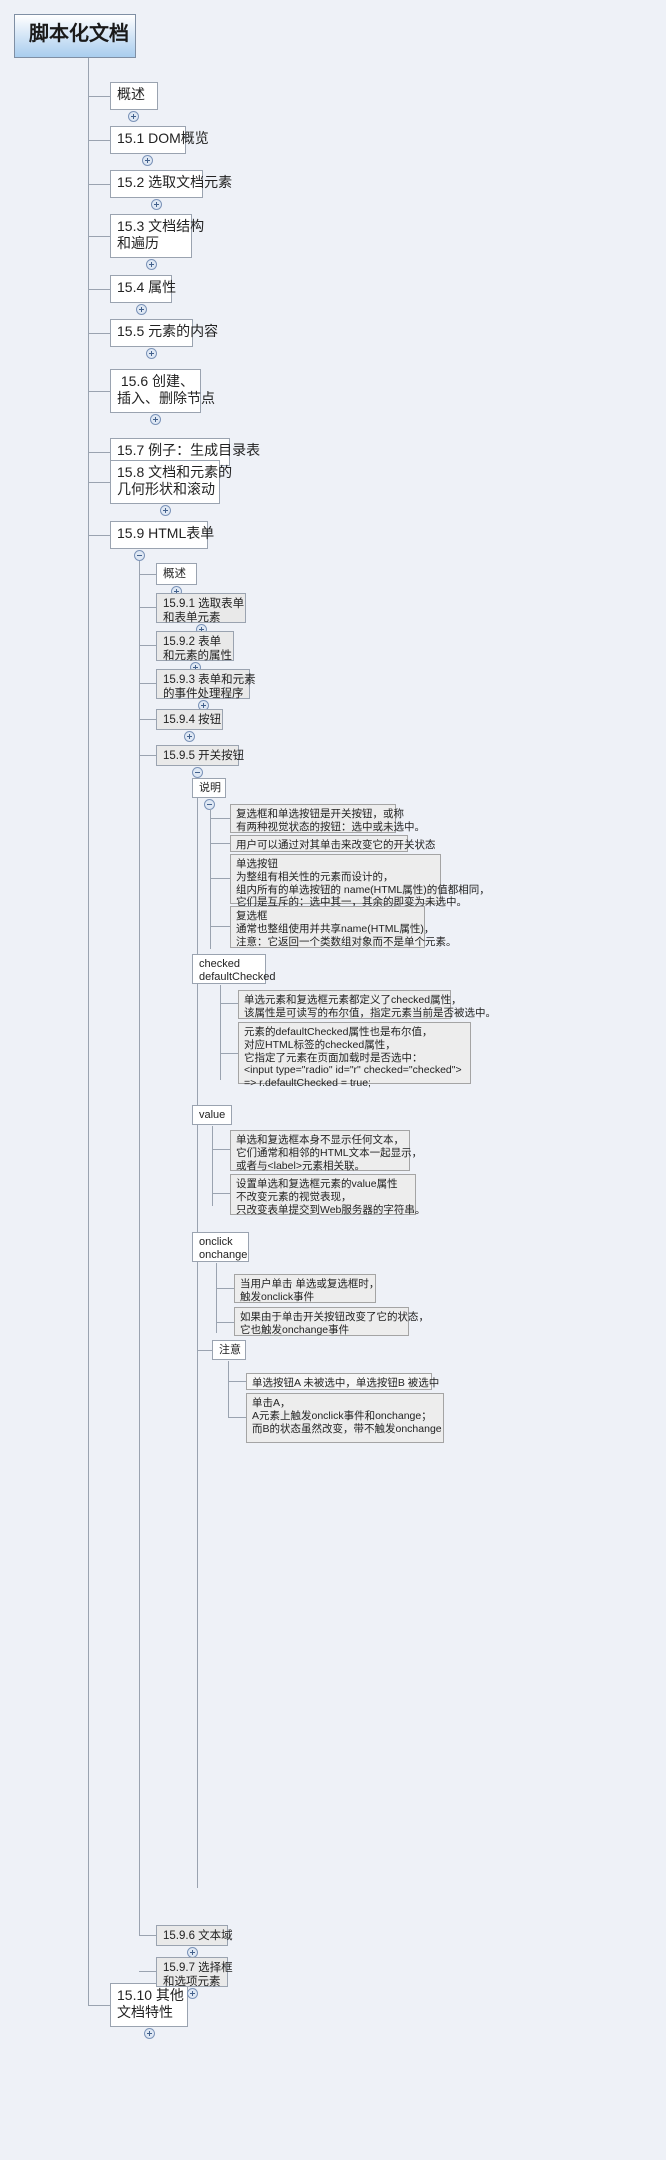  What do you see at coordinates (229, 1350) in the screenshot?
I see `node-note: 注意` at bounding box center [229, 1350].